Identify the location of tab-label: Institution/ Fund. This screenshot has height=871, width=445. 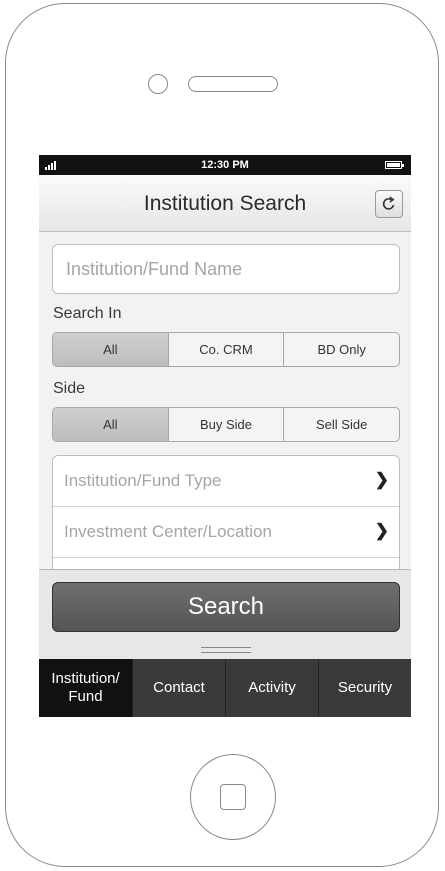
(85, 687).